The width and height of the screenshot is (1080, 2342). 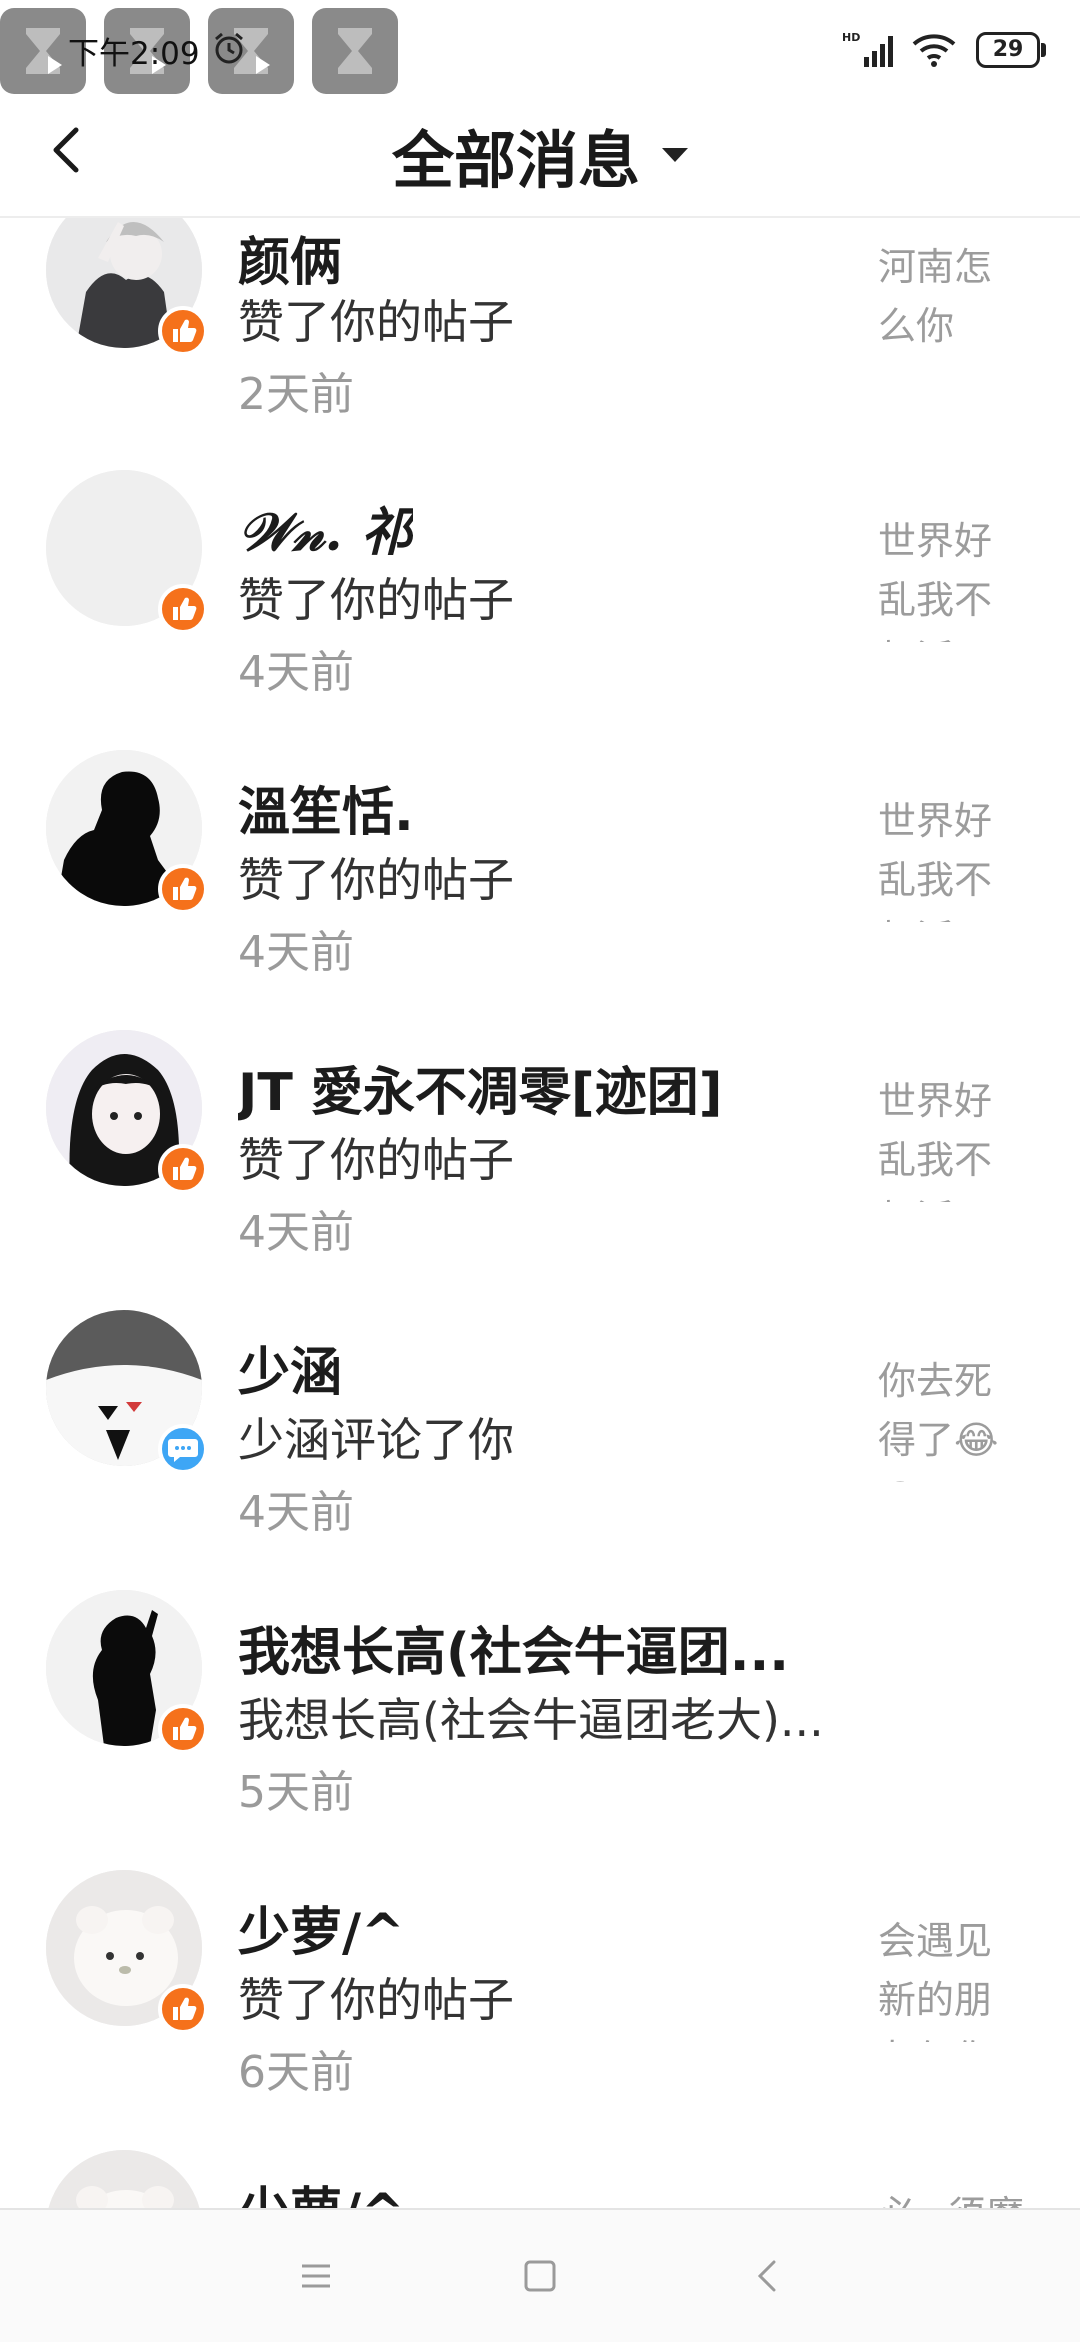 I want to click on list-item: 少萝/^ 必~须魔, so click(x=540, y=2146).